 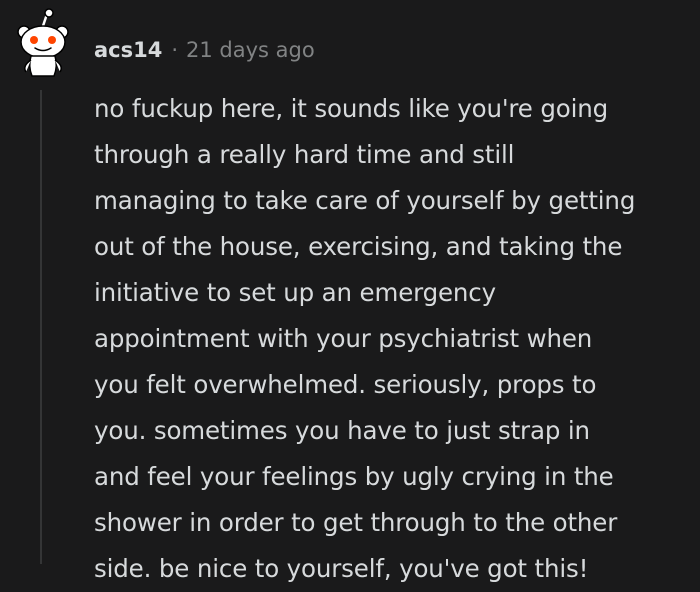 What do you see at coordinates (295, 292) in the screenshot?
I see `comment-line: initiative to set up an emergency` at bounding box center [295, 292].